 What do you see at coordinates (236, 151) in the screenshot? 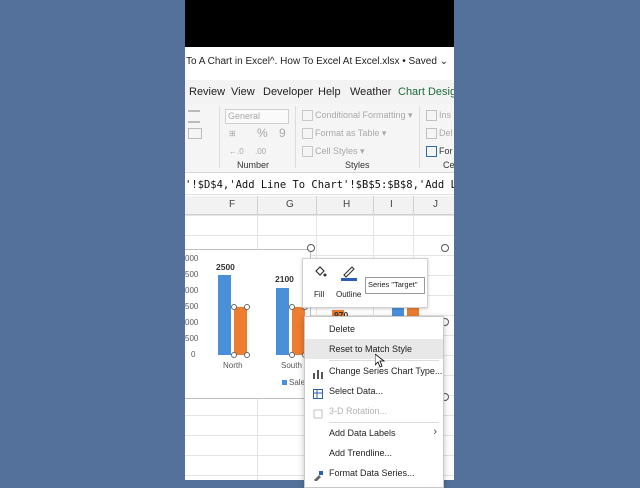
I see `increase-decimal-icon: ←.0` at bounding box center [236, 151].